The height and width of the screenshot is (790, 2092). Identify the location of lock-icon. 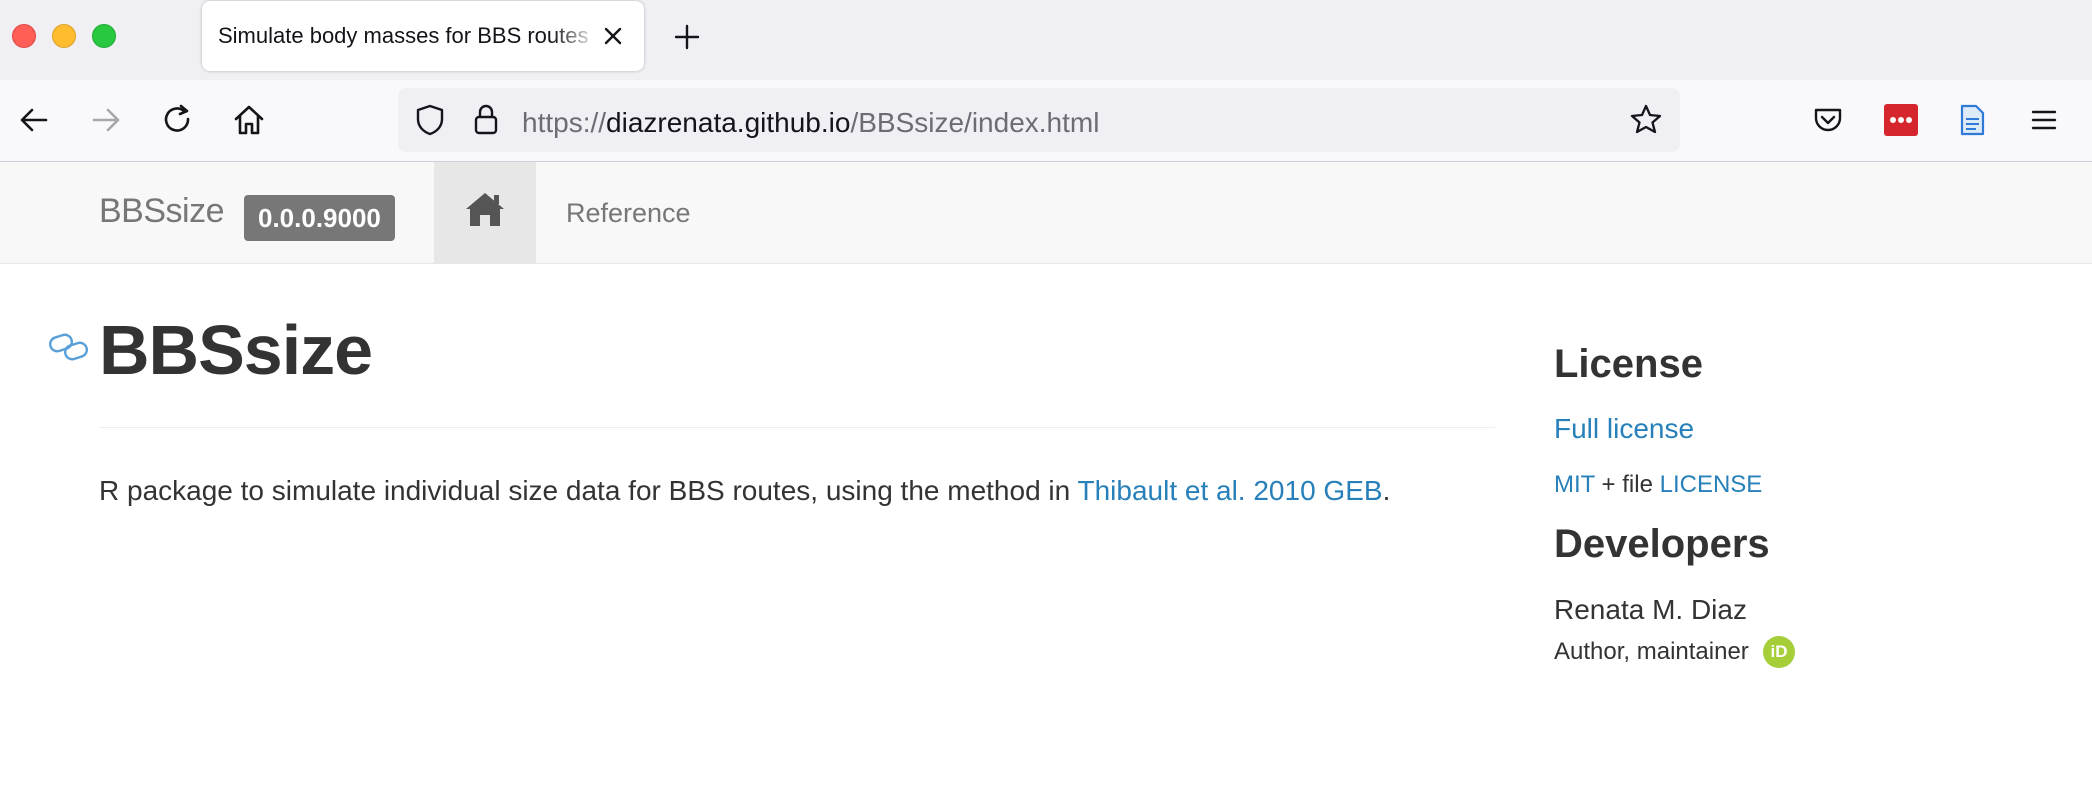
(486, 120).